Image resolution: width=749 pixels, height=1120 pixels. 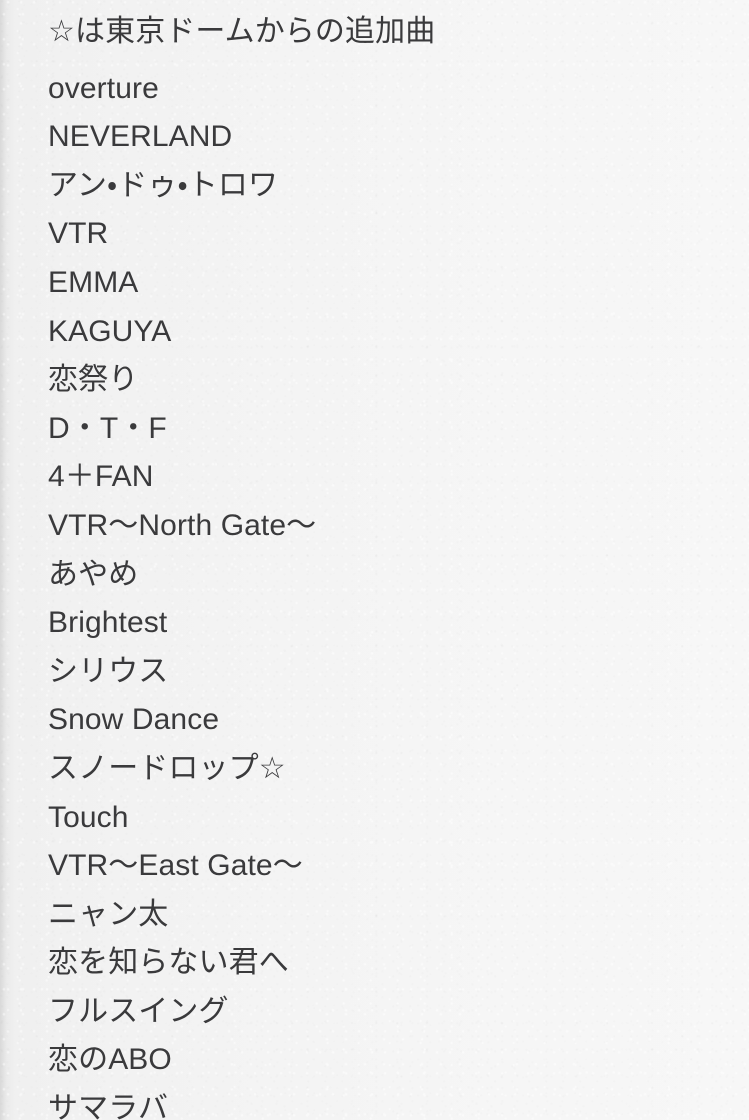 I want to click on setlist-note: ☆は東京ドームからの追加曲, so click(x=242, y=31).